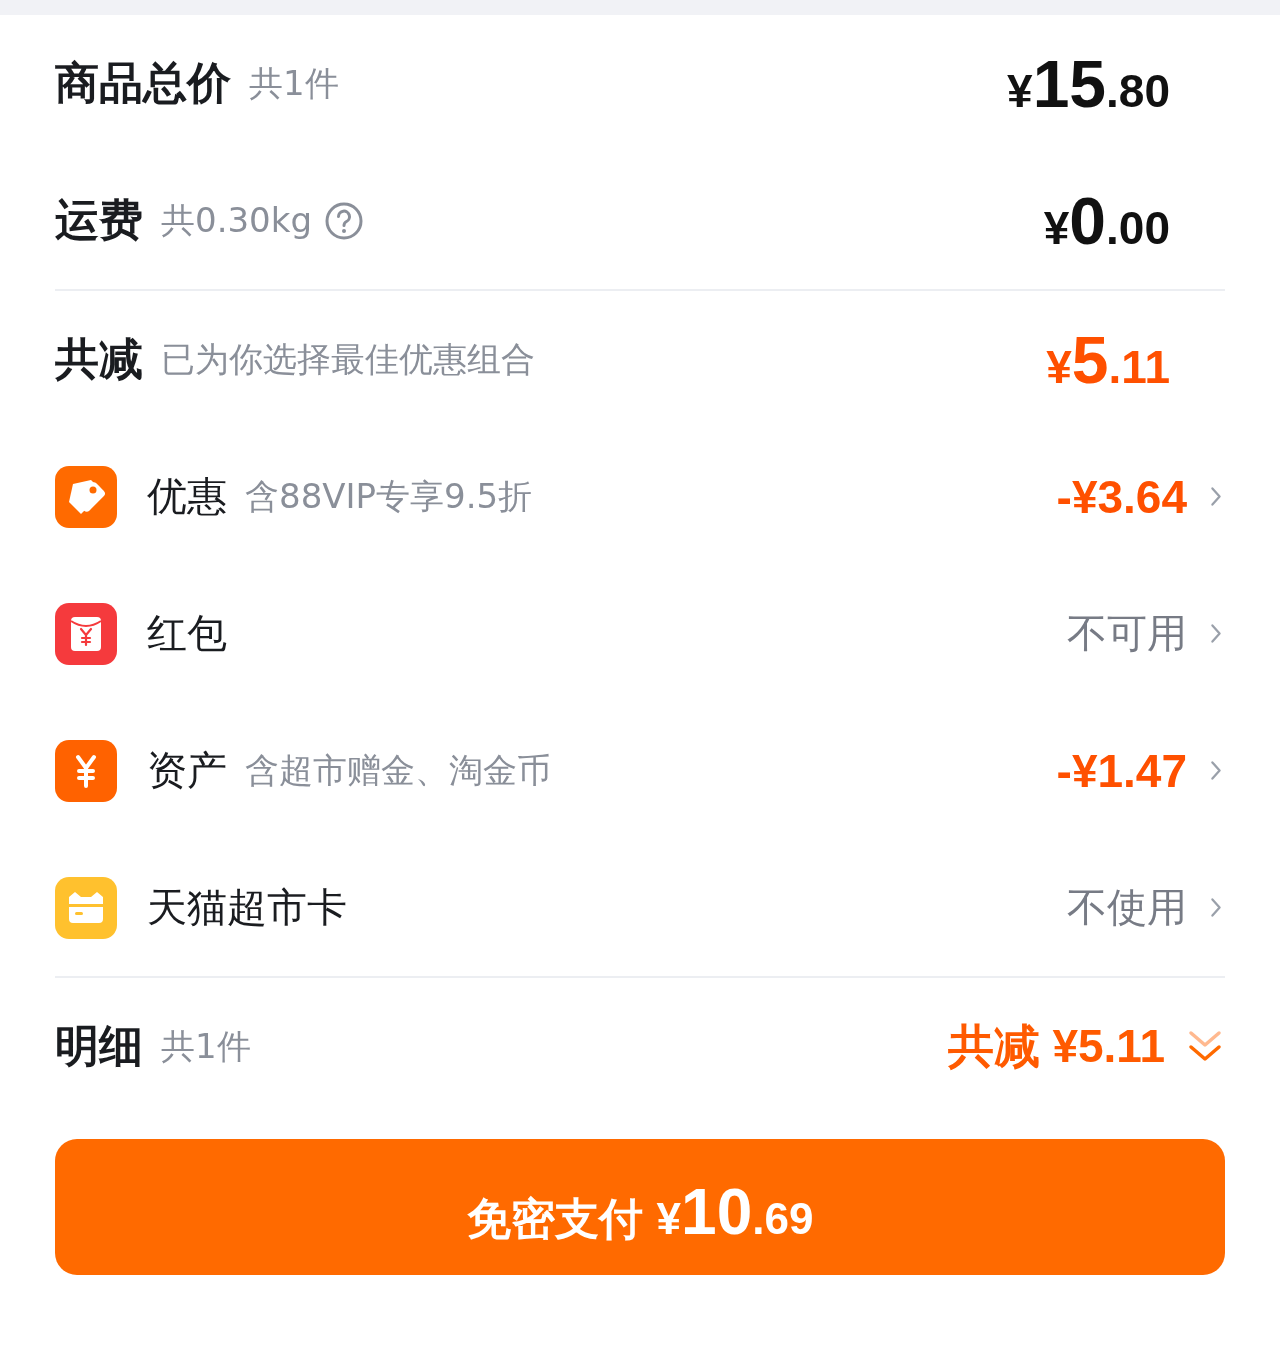  Describe the element at coordinates (398, 770) in the screenshot. I see `benefit-note: 含超市赠金、淘金币` at that location.